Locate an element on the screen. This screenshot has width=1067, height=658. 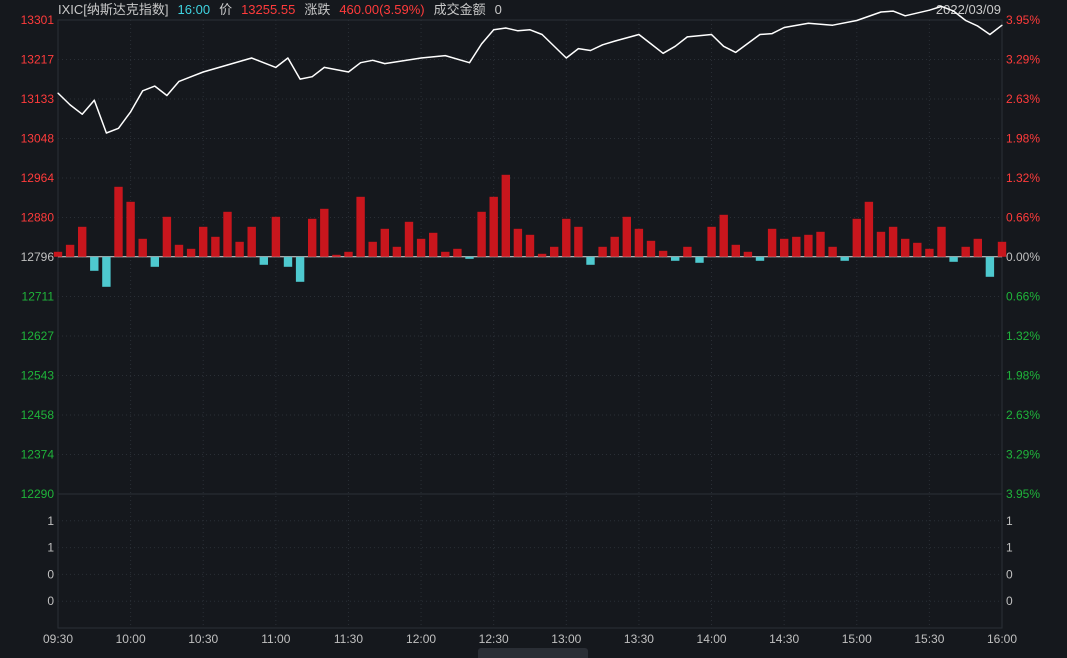
lower-y-tick-left: 1 is located at coordinates (50, 548).